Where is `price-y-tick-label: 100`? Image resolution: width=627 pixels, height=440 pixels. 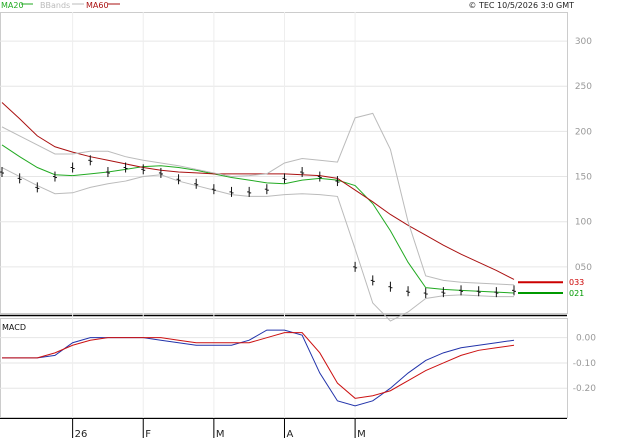 price-y-tick-label: 100 is located at coordinates (583, 223).